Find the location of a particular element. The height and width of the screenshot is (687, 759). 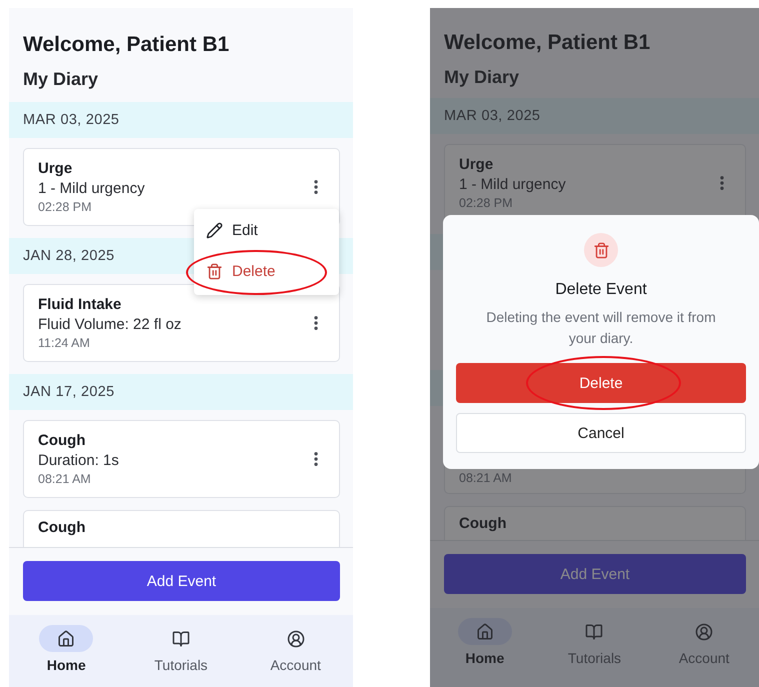

pencil-icon is located at coordinates (214, 230).